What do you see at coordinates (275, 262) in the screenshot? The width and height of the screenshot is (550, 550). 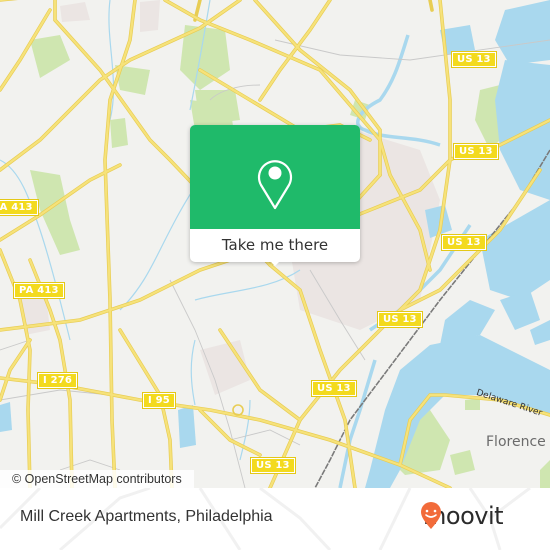 I see `popup-pointer` at bounding box center [275, 262].